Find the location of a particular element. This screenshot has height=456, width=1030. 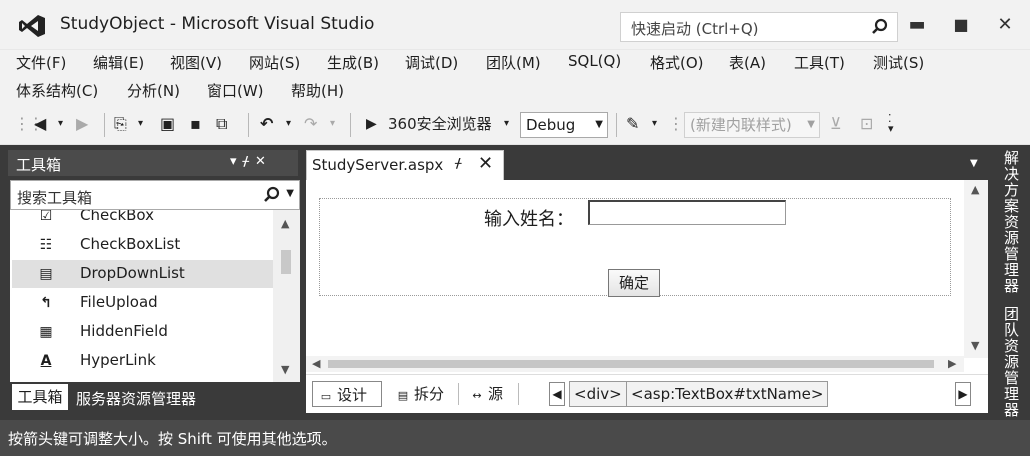

toolbox-item-hiddenfield: ▦ HiddenField is located at coordinates (142, 332).